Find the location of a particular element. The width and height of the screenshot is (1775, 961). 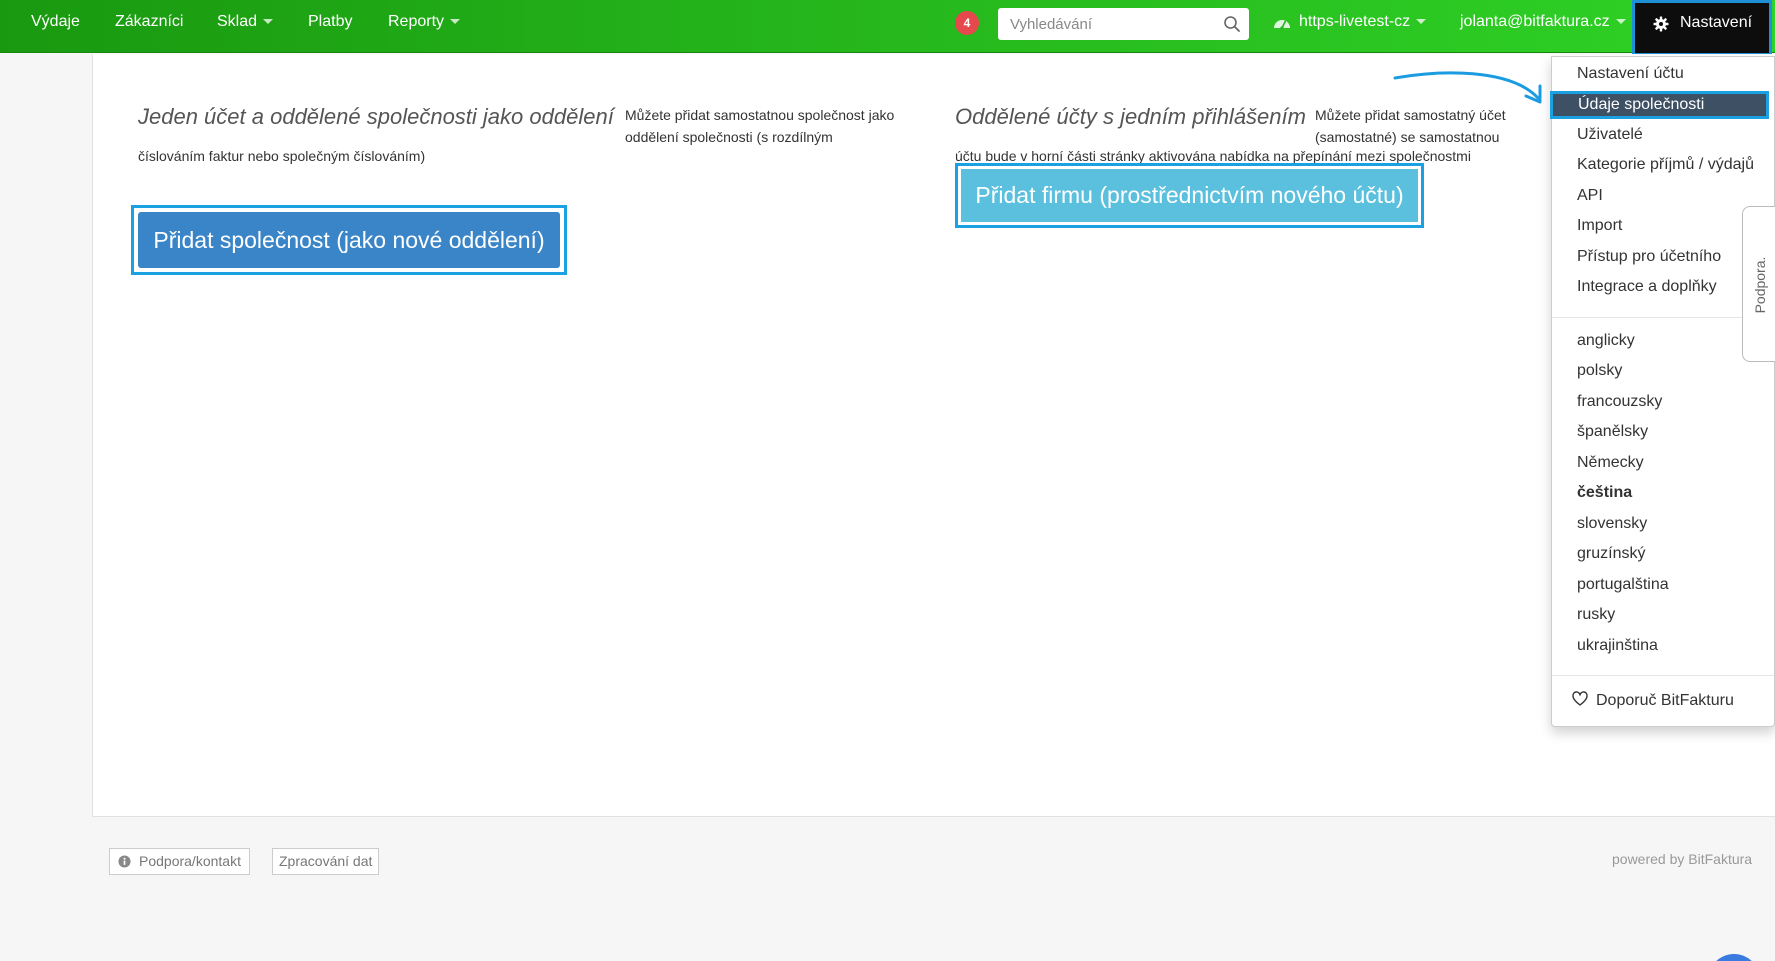

data-processing-label: Zpracování dat is located at coordinates (326, 861).